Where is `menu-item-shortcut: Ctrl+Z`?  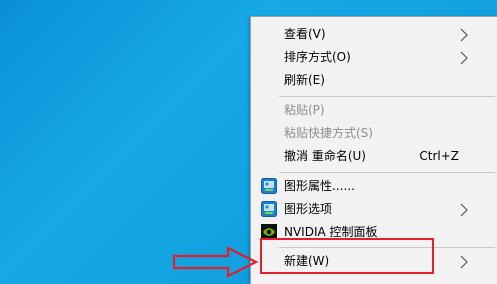 menu-item-shortcut: Ctrl+Z is located at coordinates (439, 156).